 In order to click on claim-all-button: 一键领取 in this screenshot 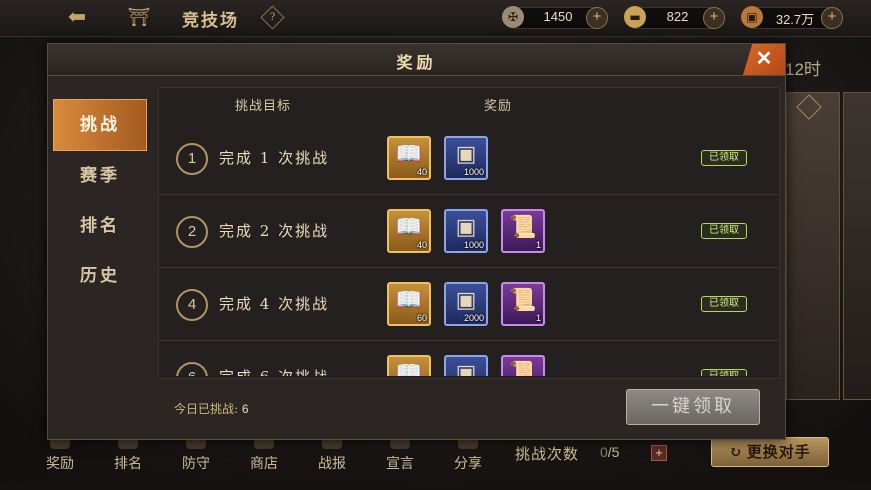, I will do `click(693, 407)`.